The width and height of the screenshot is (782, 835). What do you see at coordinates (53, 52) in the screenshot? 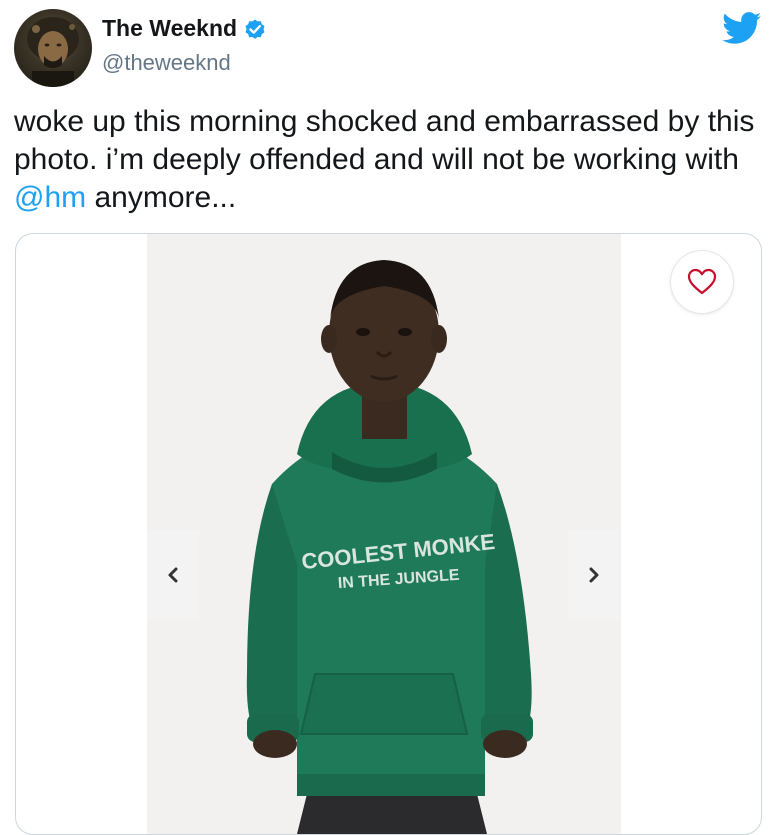
I see `avatar-portrait` at bounding box center [53, 52].